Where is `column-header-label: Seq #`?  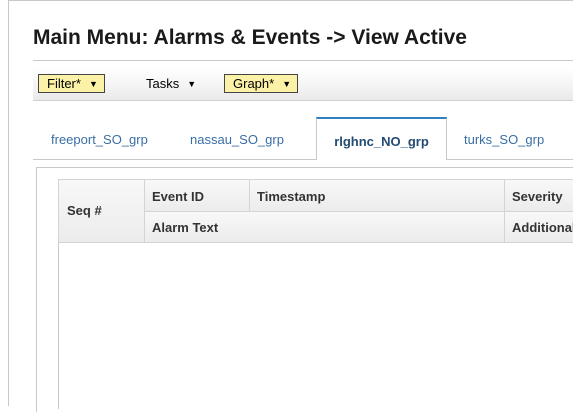 column-header-label: Seq # is located at coordinates (84, 210).